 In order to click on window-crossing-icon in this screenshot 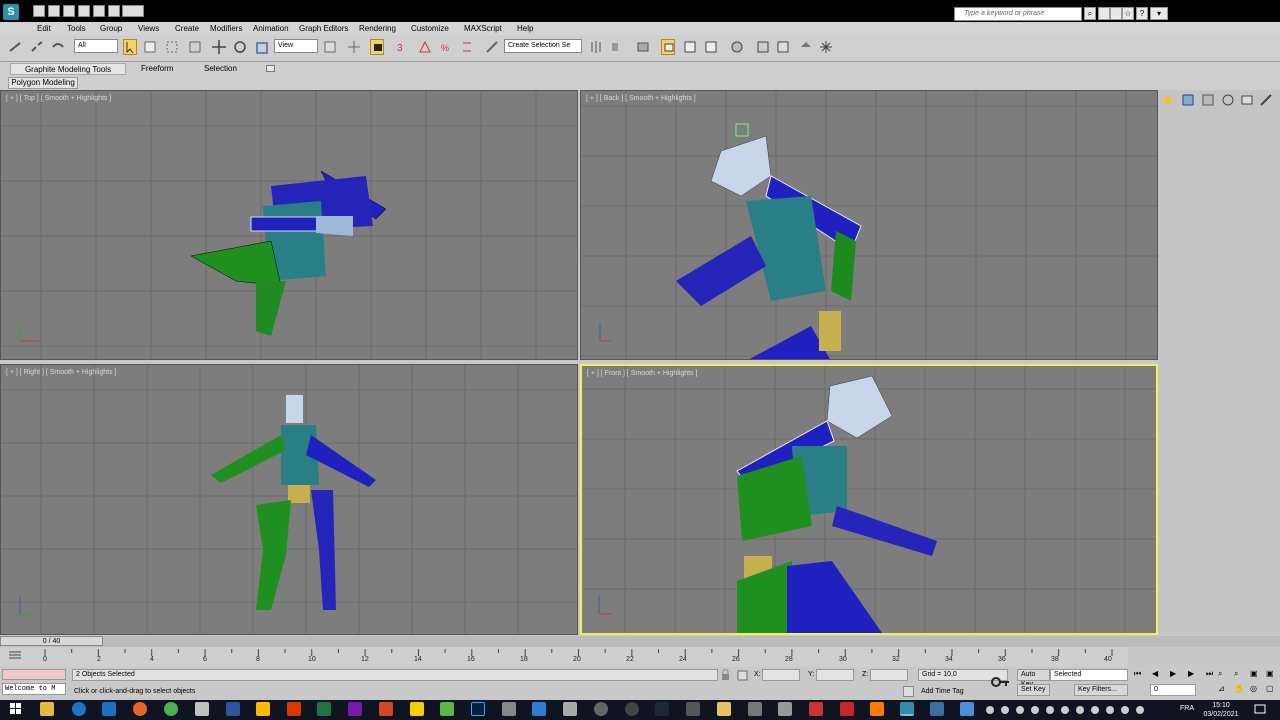, I will do `click(195, 47)`.